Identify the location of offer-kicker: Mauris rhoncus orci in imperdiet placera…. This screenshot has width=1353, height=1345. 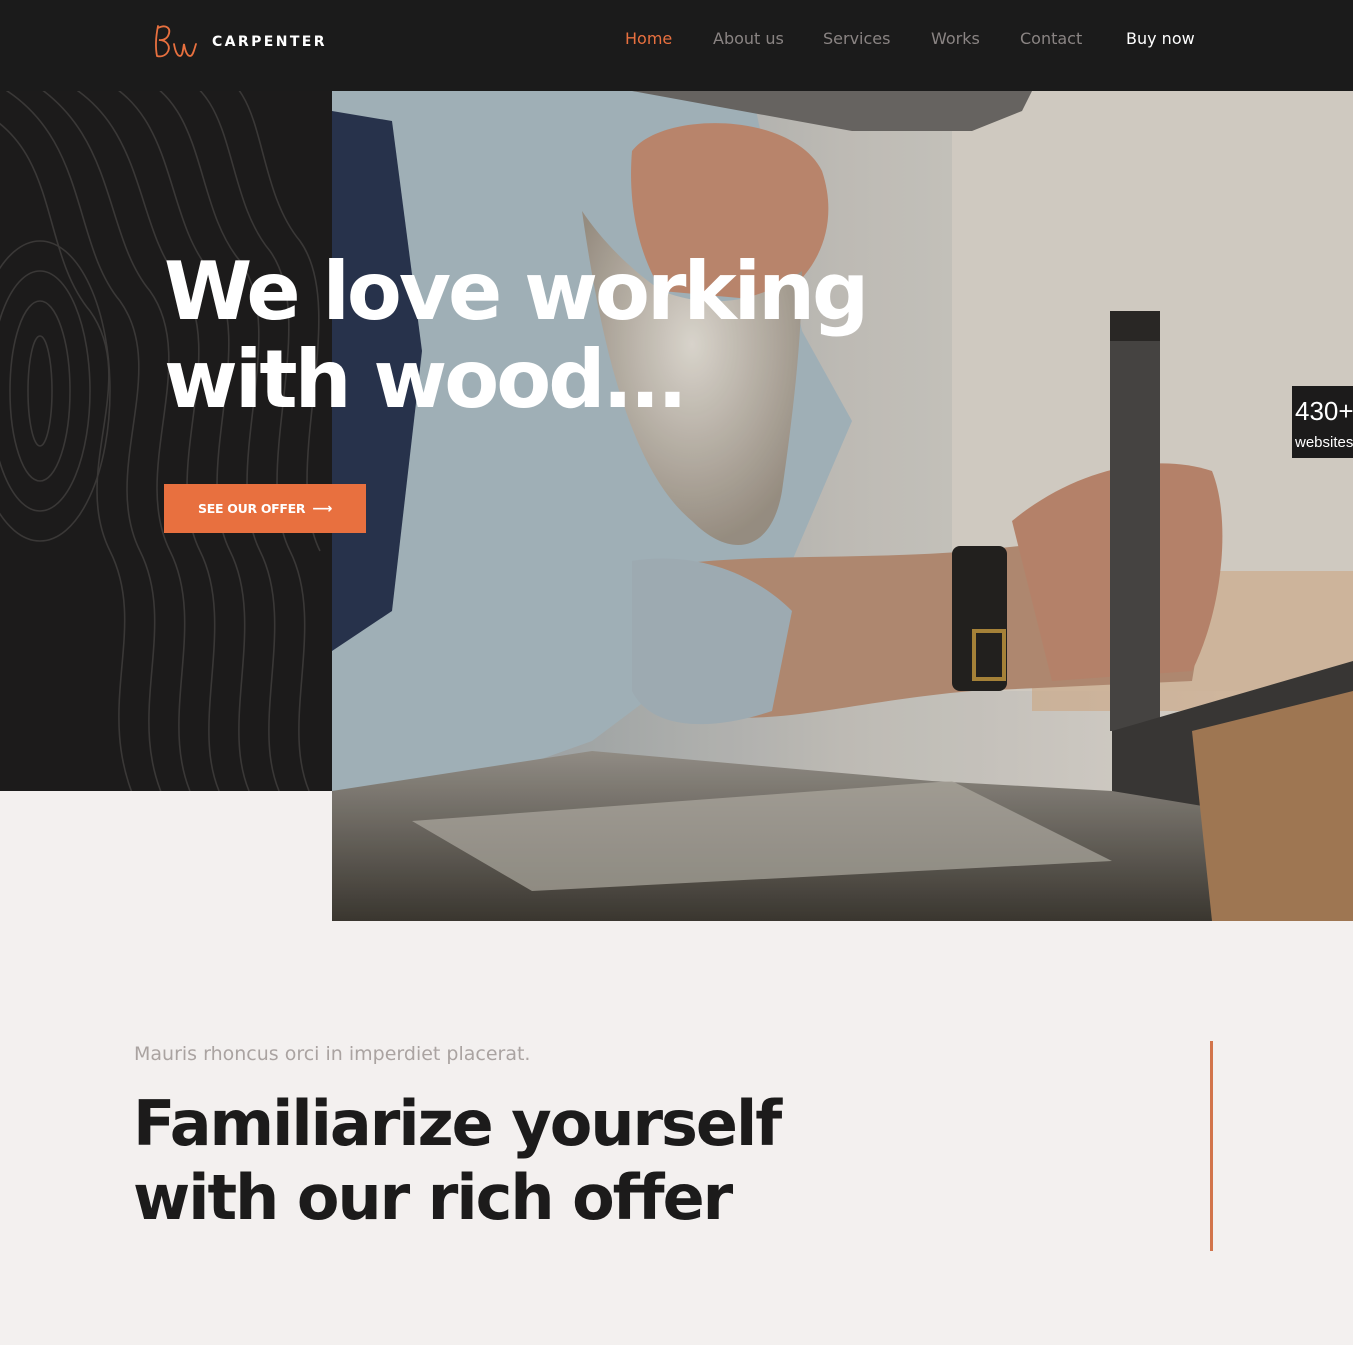
(332, 1054).